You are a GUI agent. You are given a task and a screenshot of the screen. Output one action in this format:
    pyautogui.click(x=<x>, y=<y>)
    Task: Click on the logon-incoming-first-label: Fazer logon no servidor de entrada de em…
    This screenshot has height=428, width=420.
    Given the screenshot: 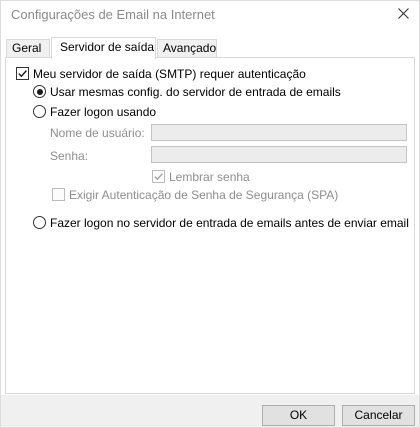 What is the action you would take?
    pyautogui.click(x=229, y=223)
    